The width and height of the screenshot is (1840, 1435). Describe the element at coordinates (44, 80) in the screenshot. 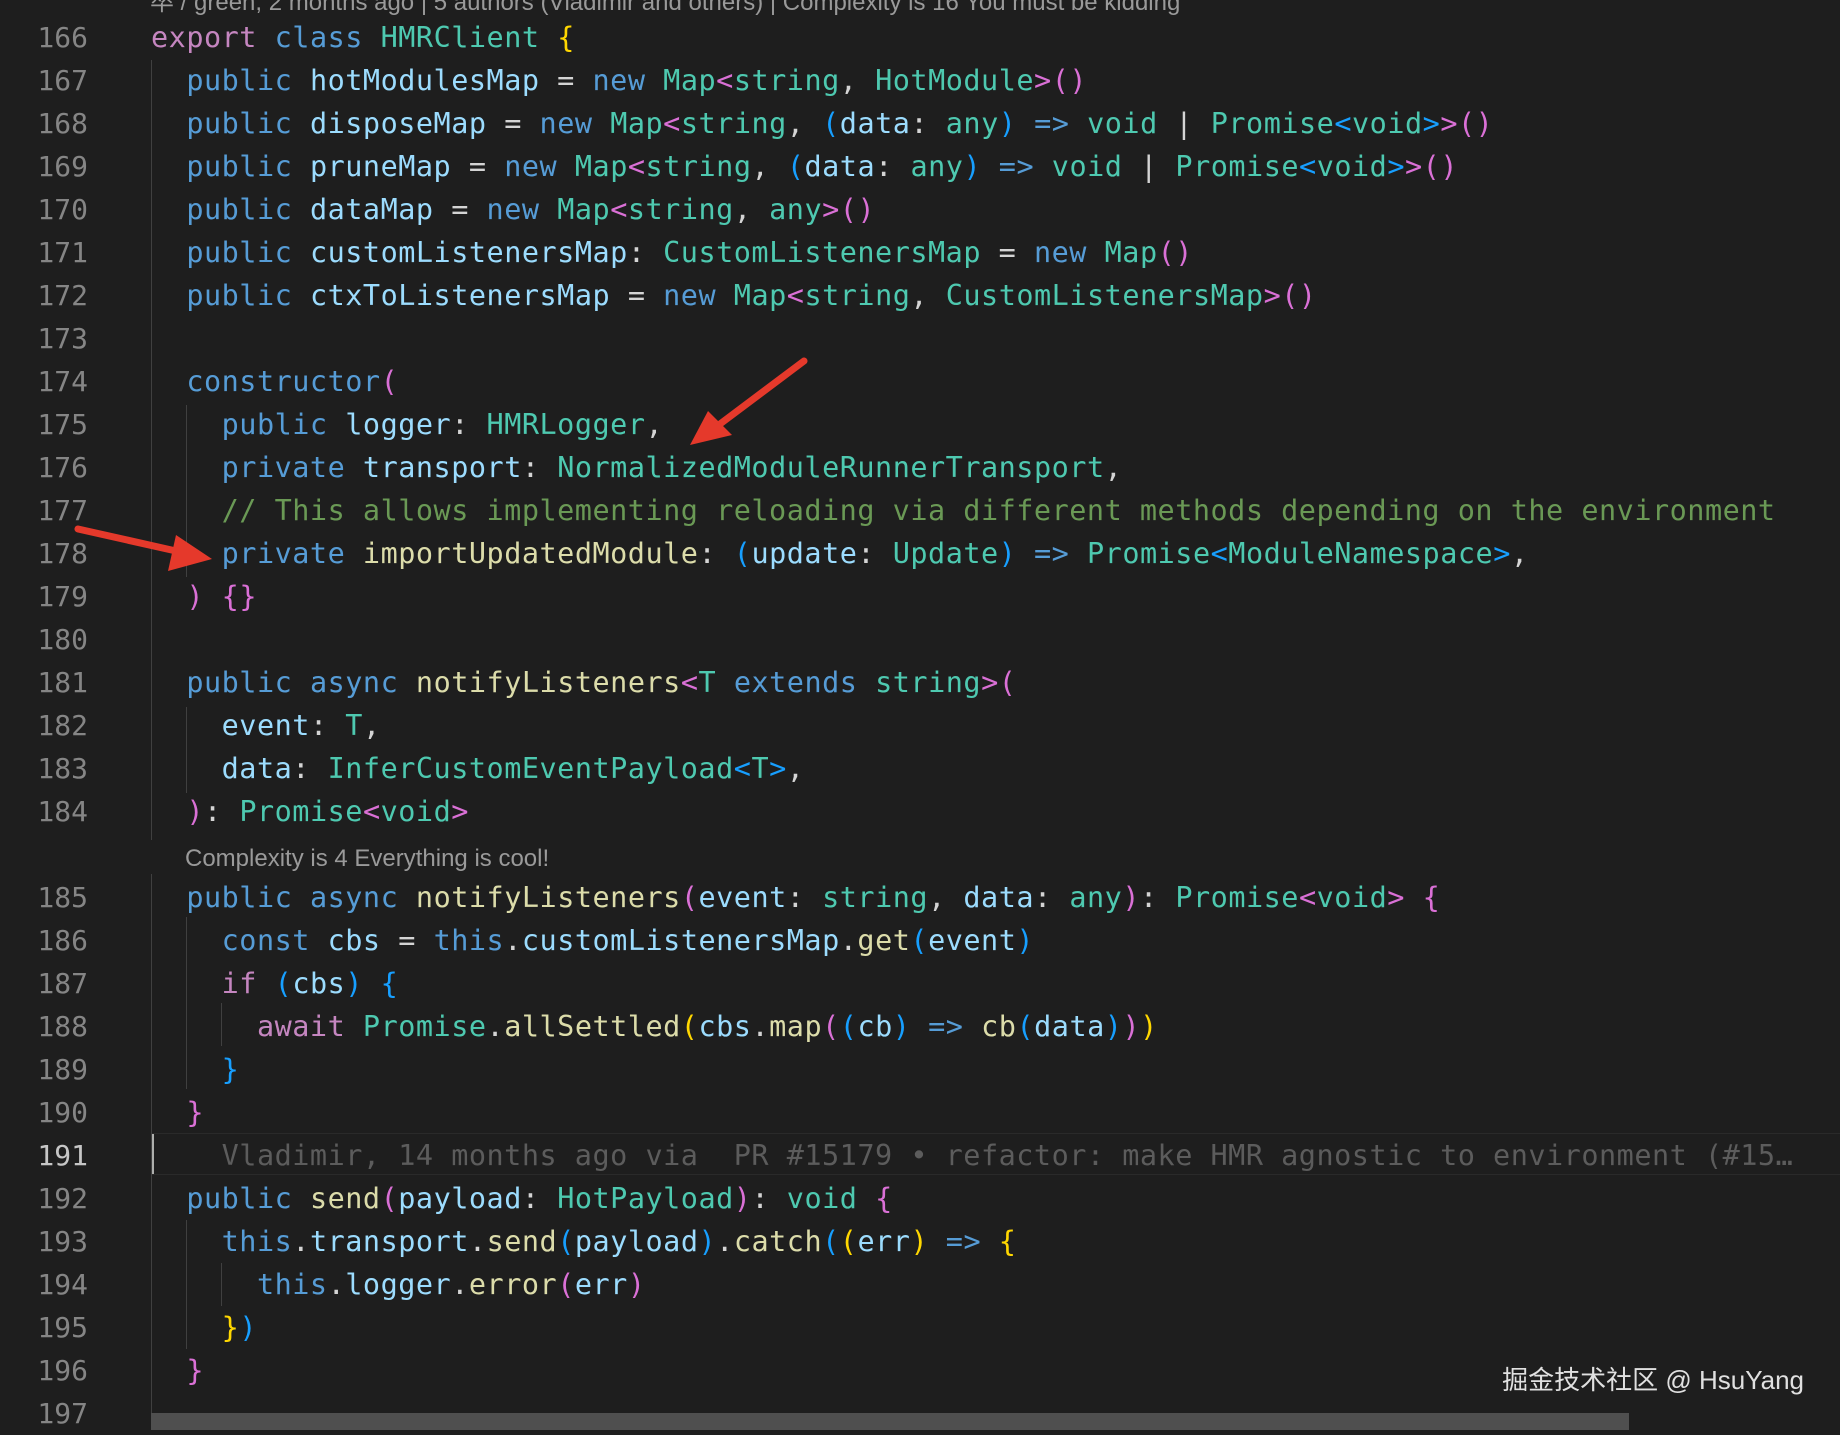

I see `line-number: 167` at that location.